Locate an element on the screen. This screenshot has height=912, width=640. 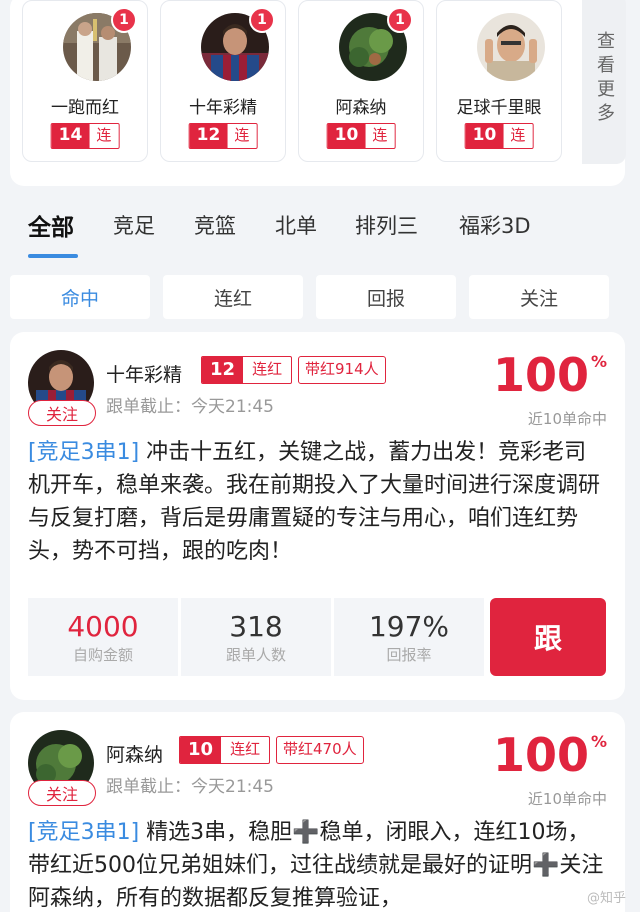
watermark: @知乎 is located at coordinates (606, 898).